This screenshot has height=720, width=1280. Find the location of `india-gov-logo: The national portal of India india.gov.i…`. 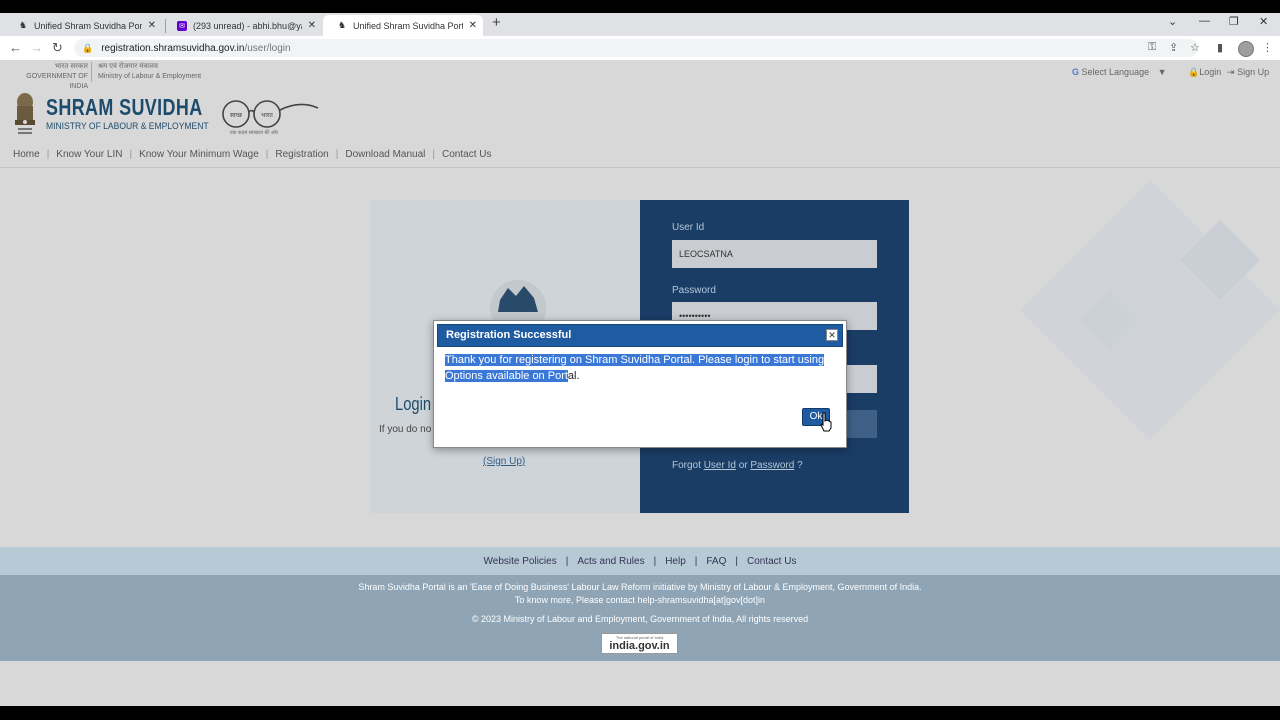

india-gov-logo: The national portal of India india.gov.i… is located at coordinates (639, 643).